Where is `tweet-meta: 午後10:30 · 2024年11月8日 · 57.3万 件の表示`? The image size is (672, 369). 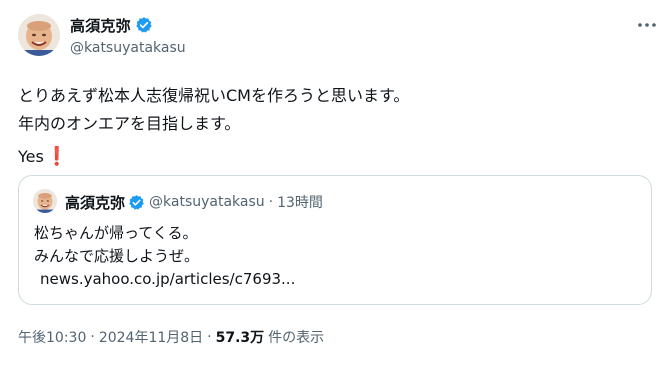 tweet-meta: 午後10:30 · 2024年11月8日 · 57.3万 件の表示 is located at coordinates (171, 337).